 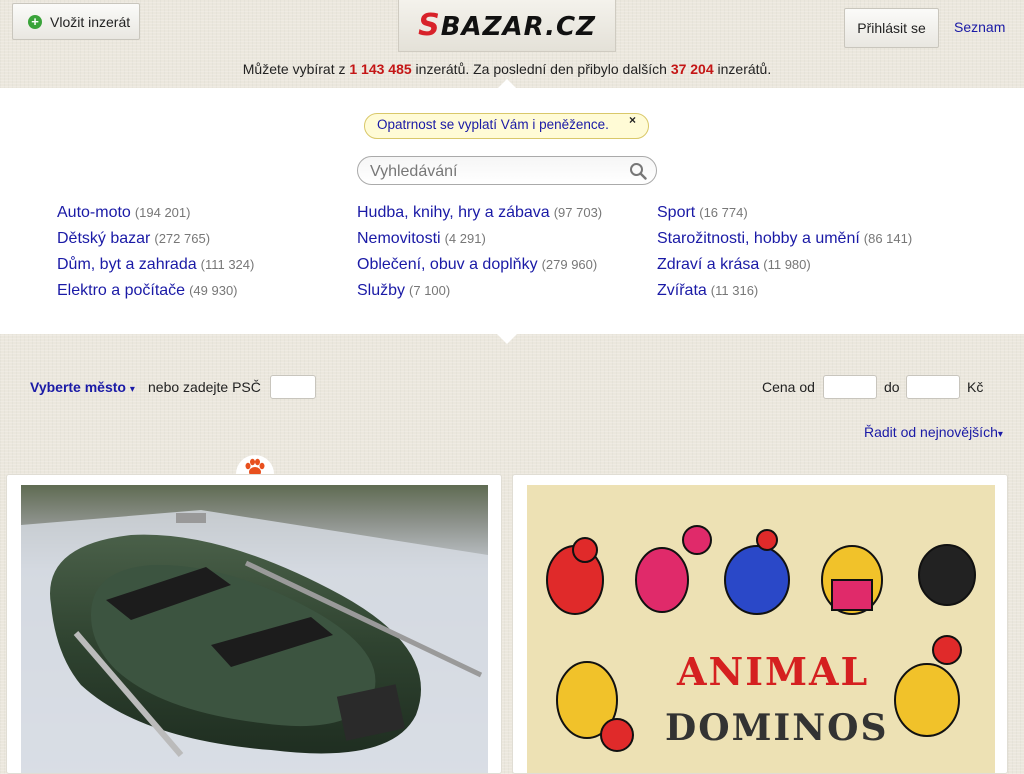 What do you see at coordinates (788, 387) in the screenshot?
I see `price-from-label: Cena od` at bounding box center [788, 387].